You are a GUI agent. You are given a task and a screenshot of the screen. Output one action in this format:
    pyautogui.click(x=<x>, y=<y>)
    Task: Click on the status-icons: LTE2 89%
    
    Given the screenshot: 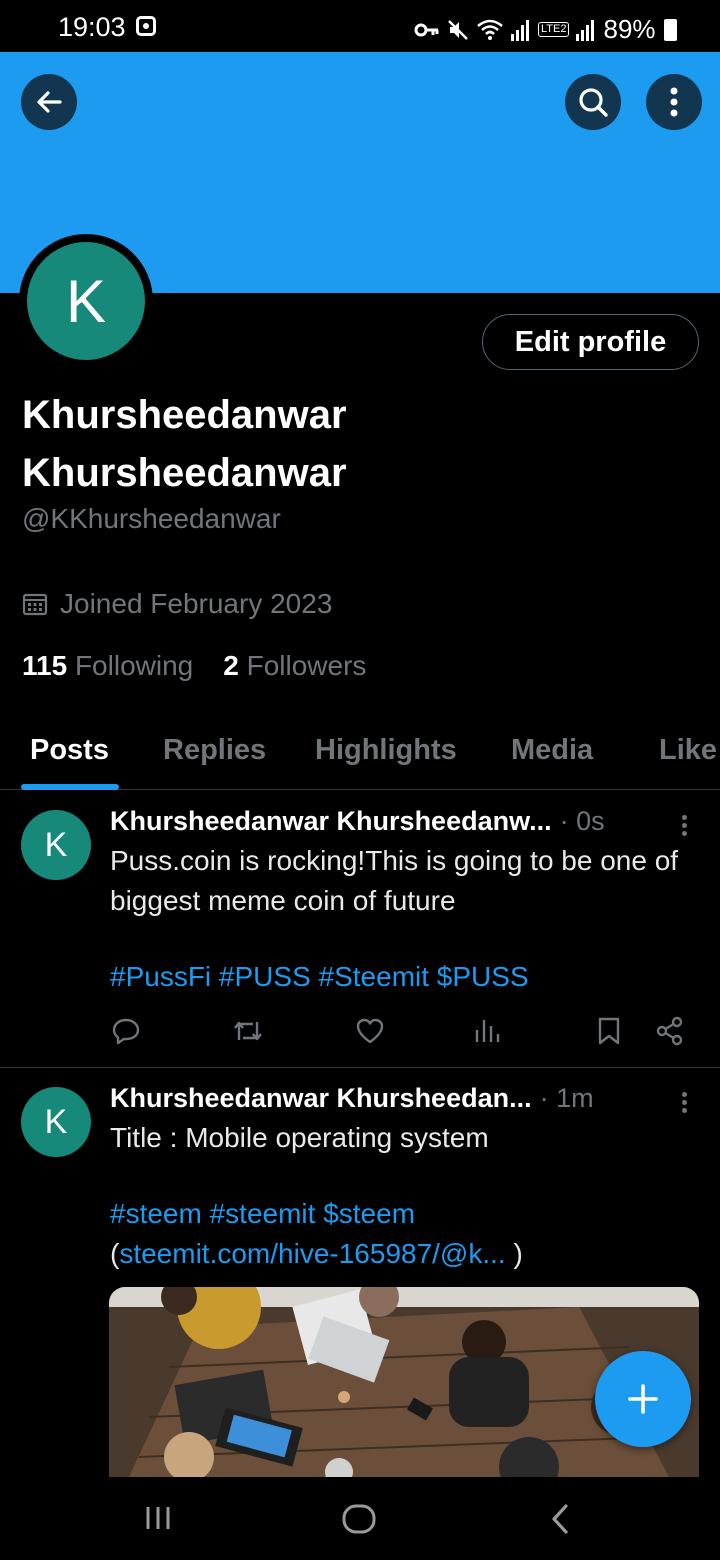 What is the action you would take?
    pyautogui.click(x=545, y=29)
    